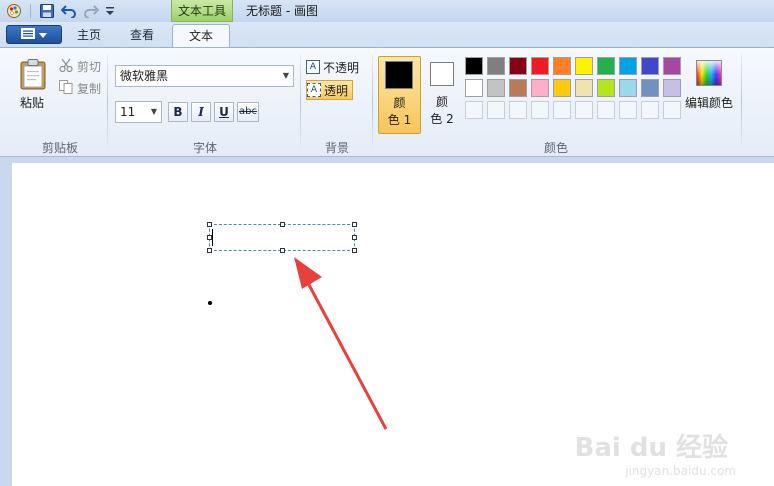 This screenshot has width=774, height=486. I want to click on paste-icon, so click(33, 74).